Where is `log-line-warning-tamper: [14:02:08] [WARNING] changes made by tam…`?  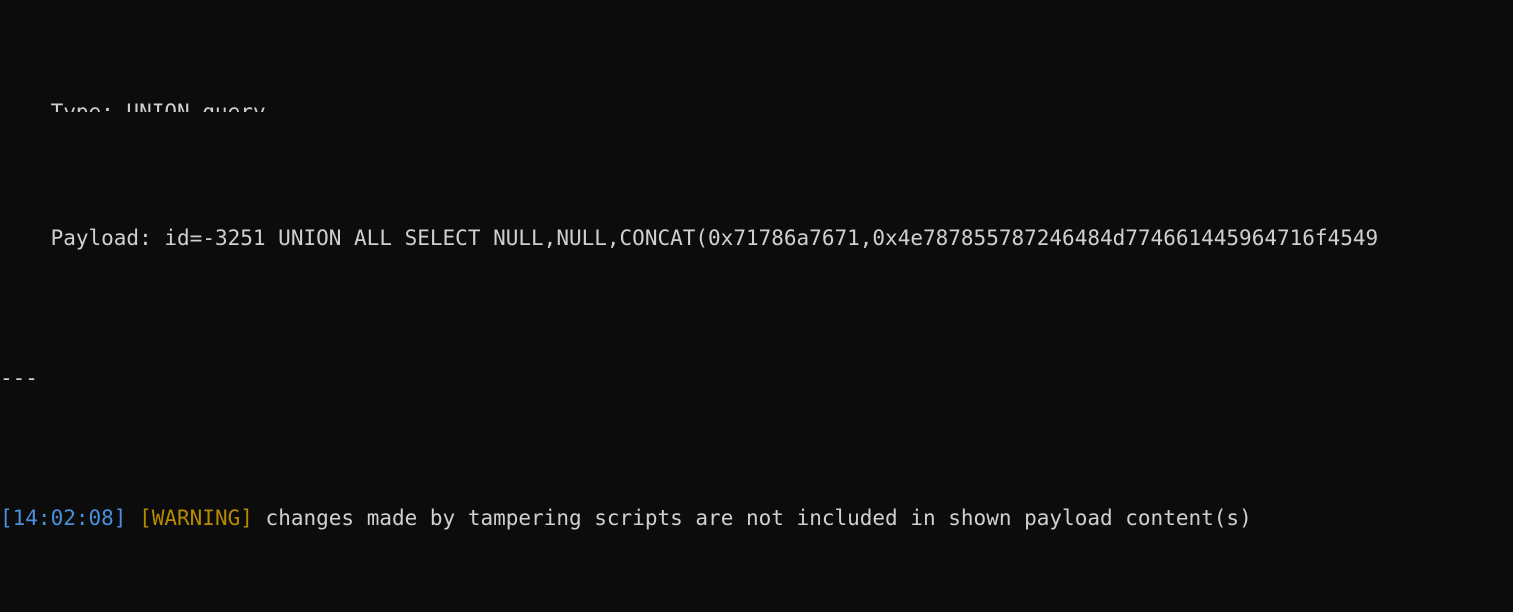
log-line-warning-tamper: [14:02:08] [WARNING] changes made by tam… is located at coordinates (756, 518).